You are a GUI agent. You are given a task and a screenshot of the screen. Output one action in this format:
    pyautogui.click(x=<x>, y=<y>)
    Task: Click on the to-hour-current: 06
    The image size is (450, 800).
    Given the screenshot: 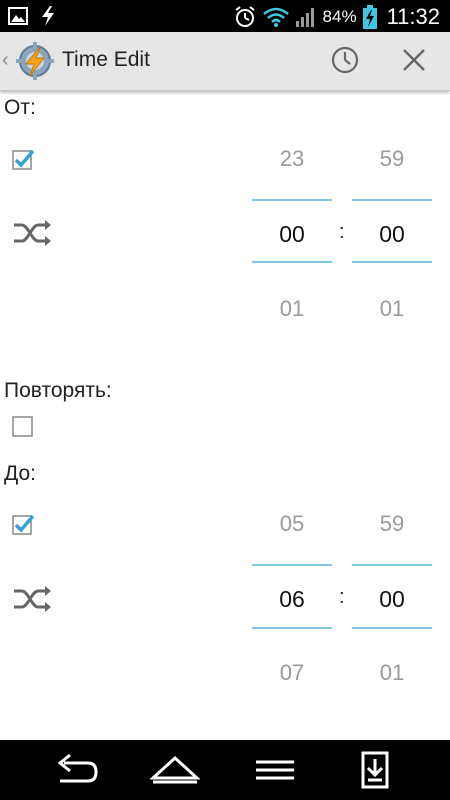 What is the action you would take?
    pyautogui.click(x=292, y=599)
    